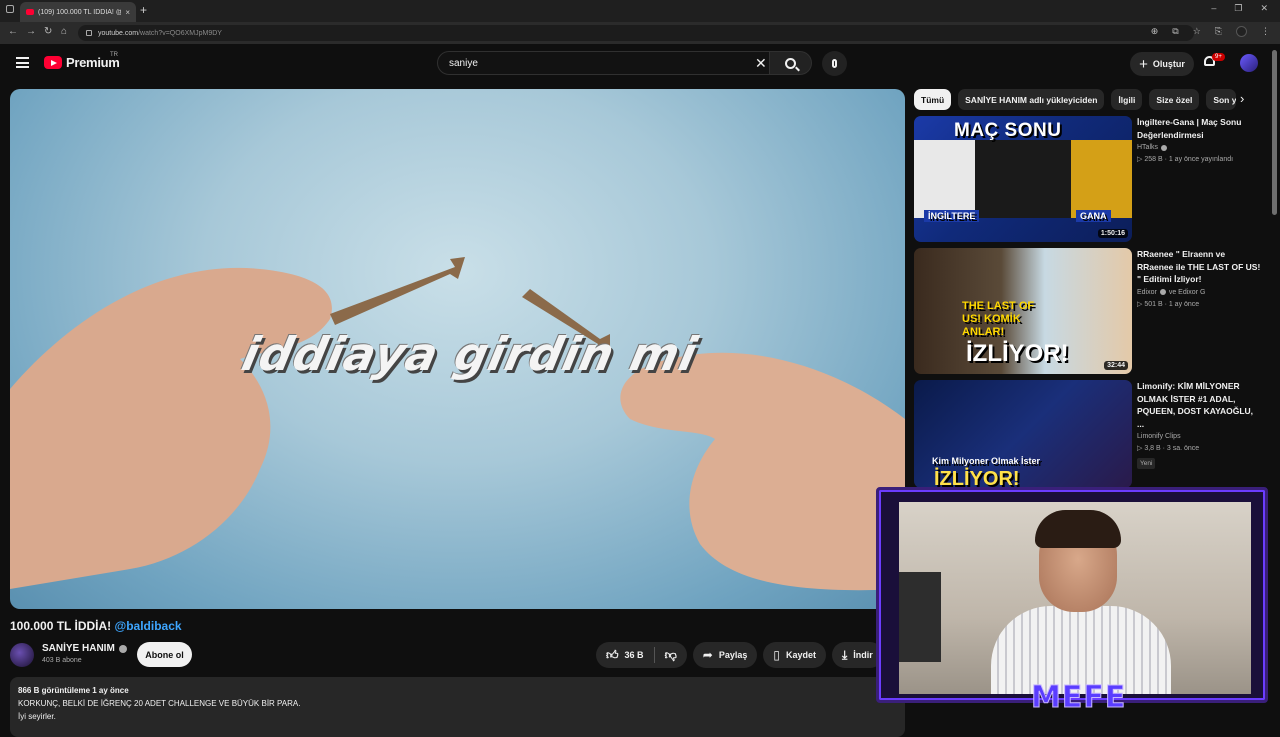 Image resolution: width=1280 pixels, height=737 pixels. What do you see at coordinates (64, 31) in the screenshot?
I see `home-button: ⌂` at bounding box center [64, 31].